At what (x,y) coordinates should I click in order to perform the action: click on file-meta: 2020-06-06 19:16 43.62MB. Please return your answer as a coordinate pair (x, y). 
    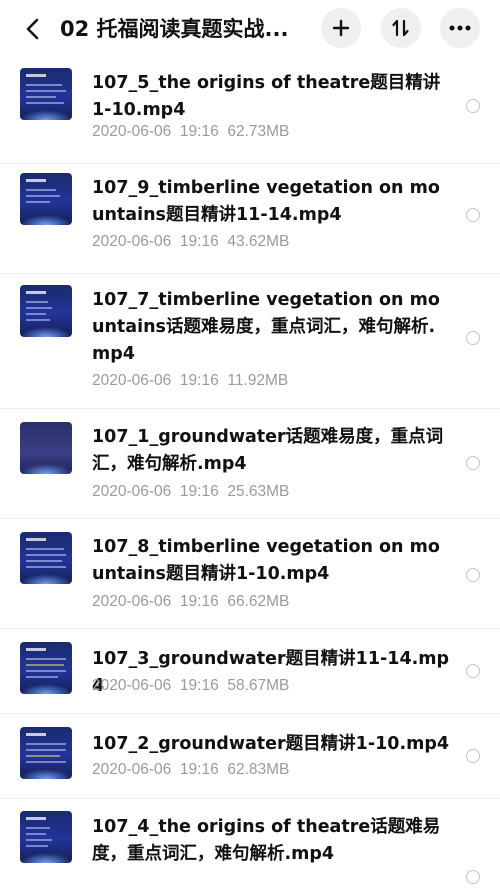
    Looking at the image, I should click on (190, 242).